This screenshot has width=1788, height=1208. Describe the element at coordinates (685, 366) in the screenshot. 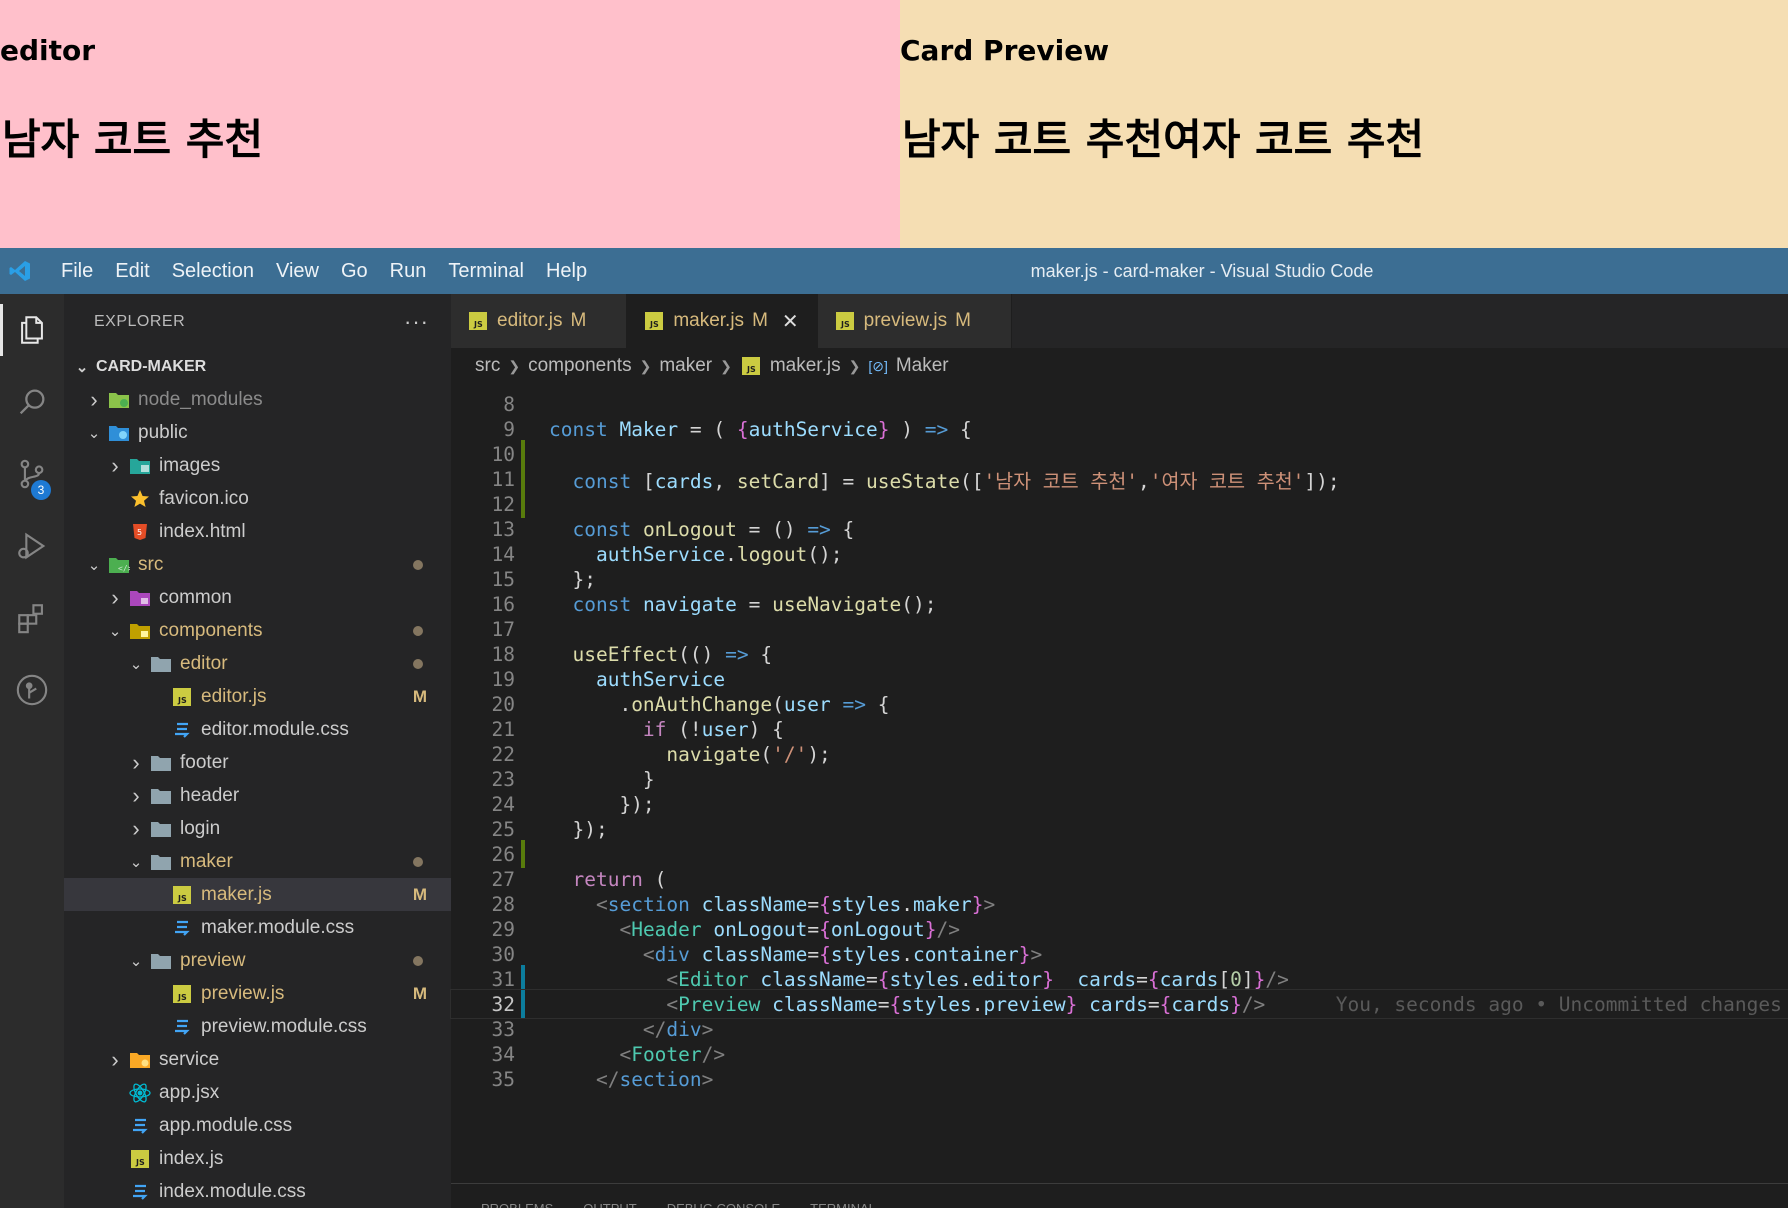

I see `breadcrumb-item: maker` at that location.